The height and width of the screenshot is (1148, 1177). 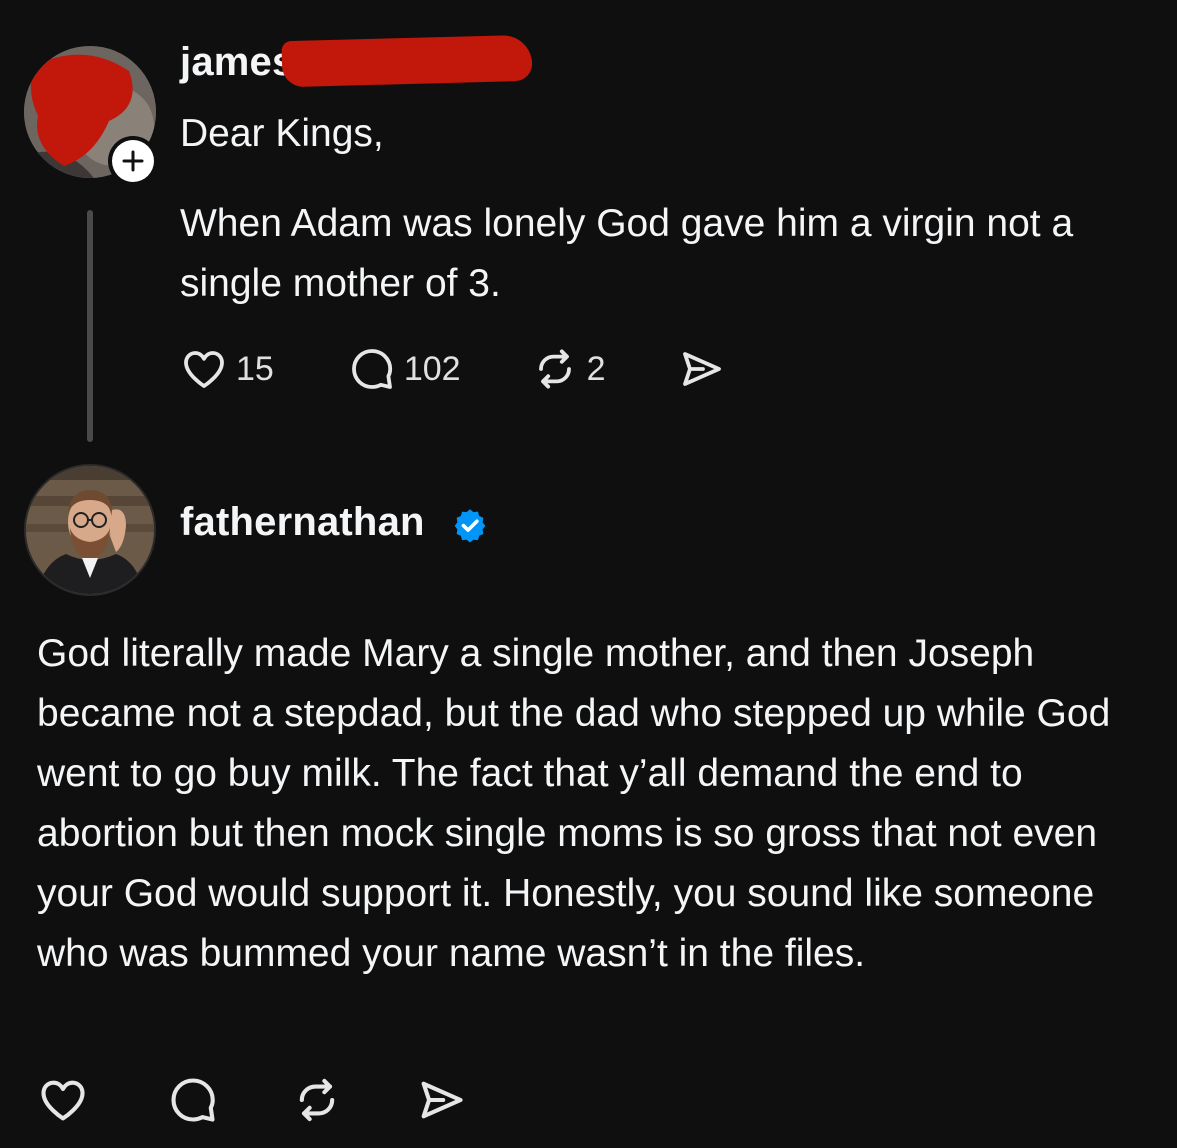 I want to click on like-button: 15, so click(x=227, y=369).